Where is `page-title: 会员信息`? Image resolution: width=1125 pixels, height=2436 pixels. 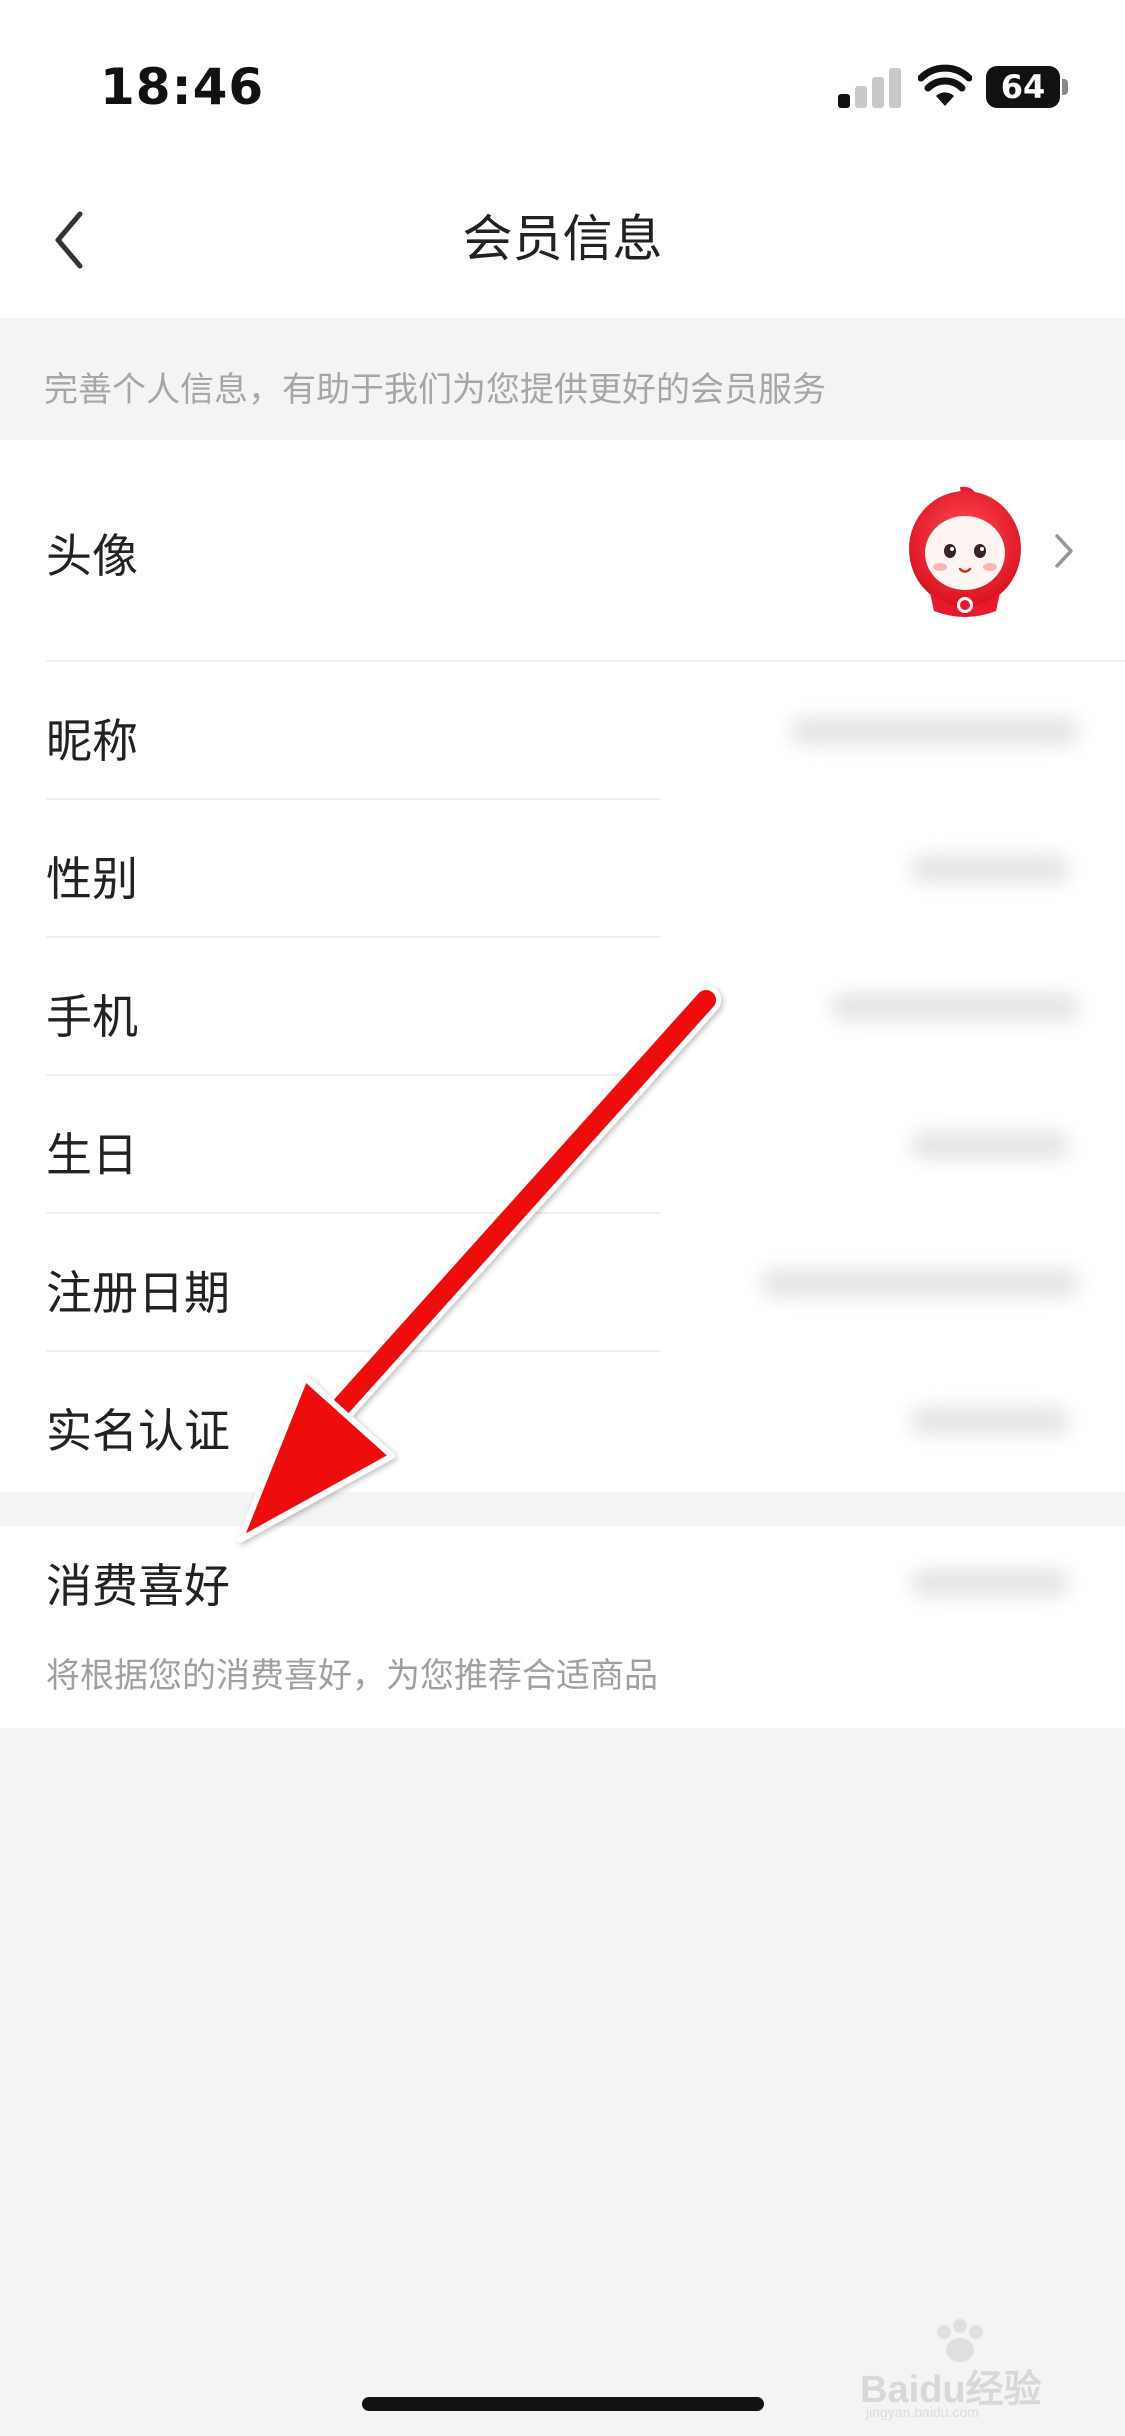
page-title: 会员信息 is located at coordinates (562, 239).